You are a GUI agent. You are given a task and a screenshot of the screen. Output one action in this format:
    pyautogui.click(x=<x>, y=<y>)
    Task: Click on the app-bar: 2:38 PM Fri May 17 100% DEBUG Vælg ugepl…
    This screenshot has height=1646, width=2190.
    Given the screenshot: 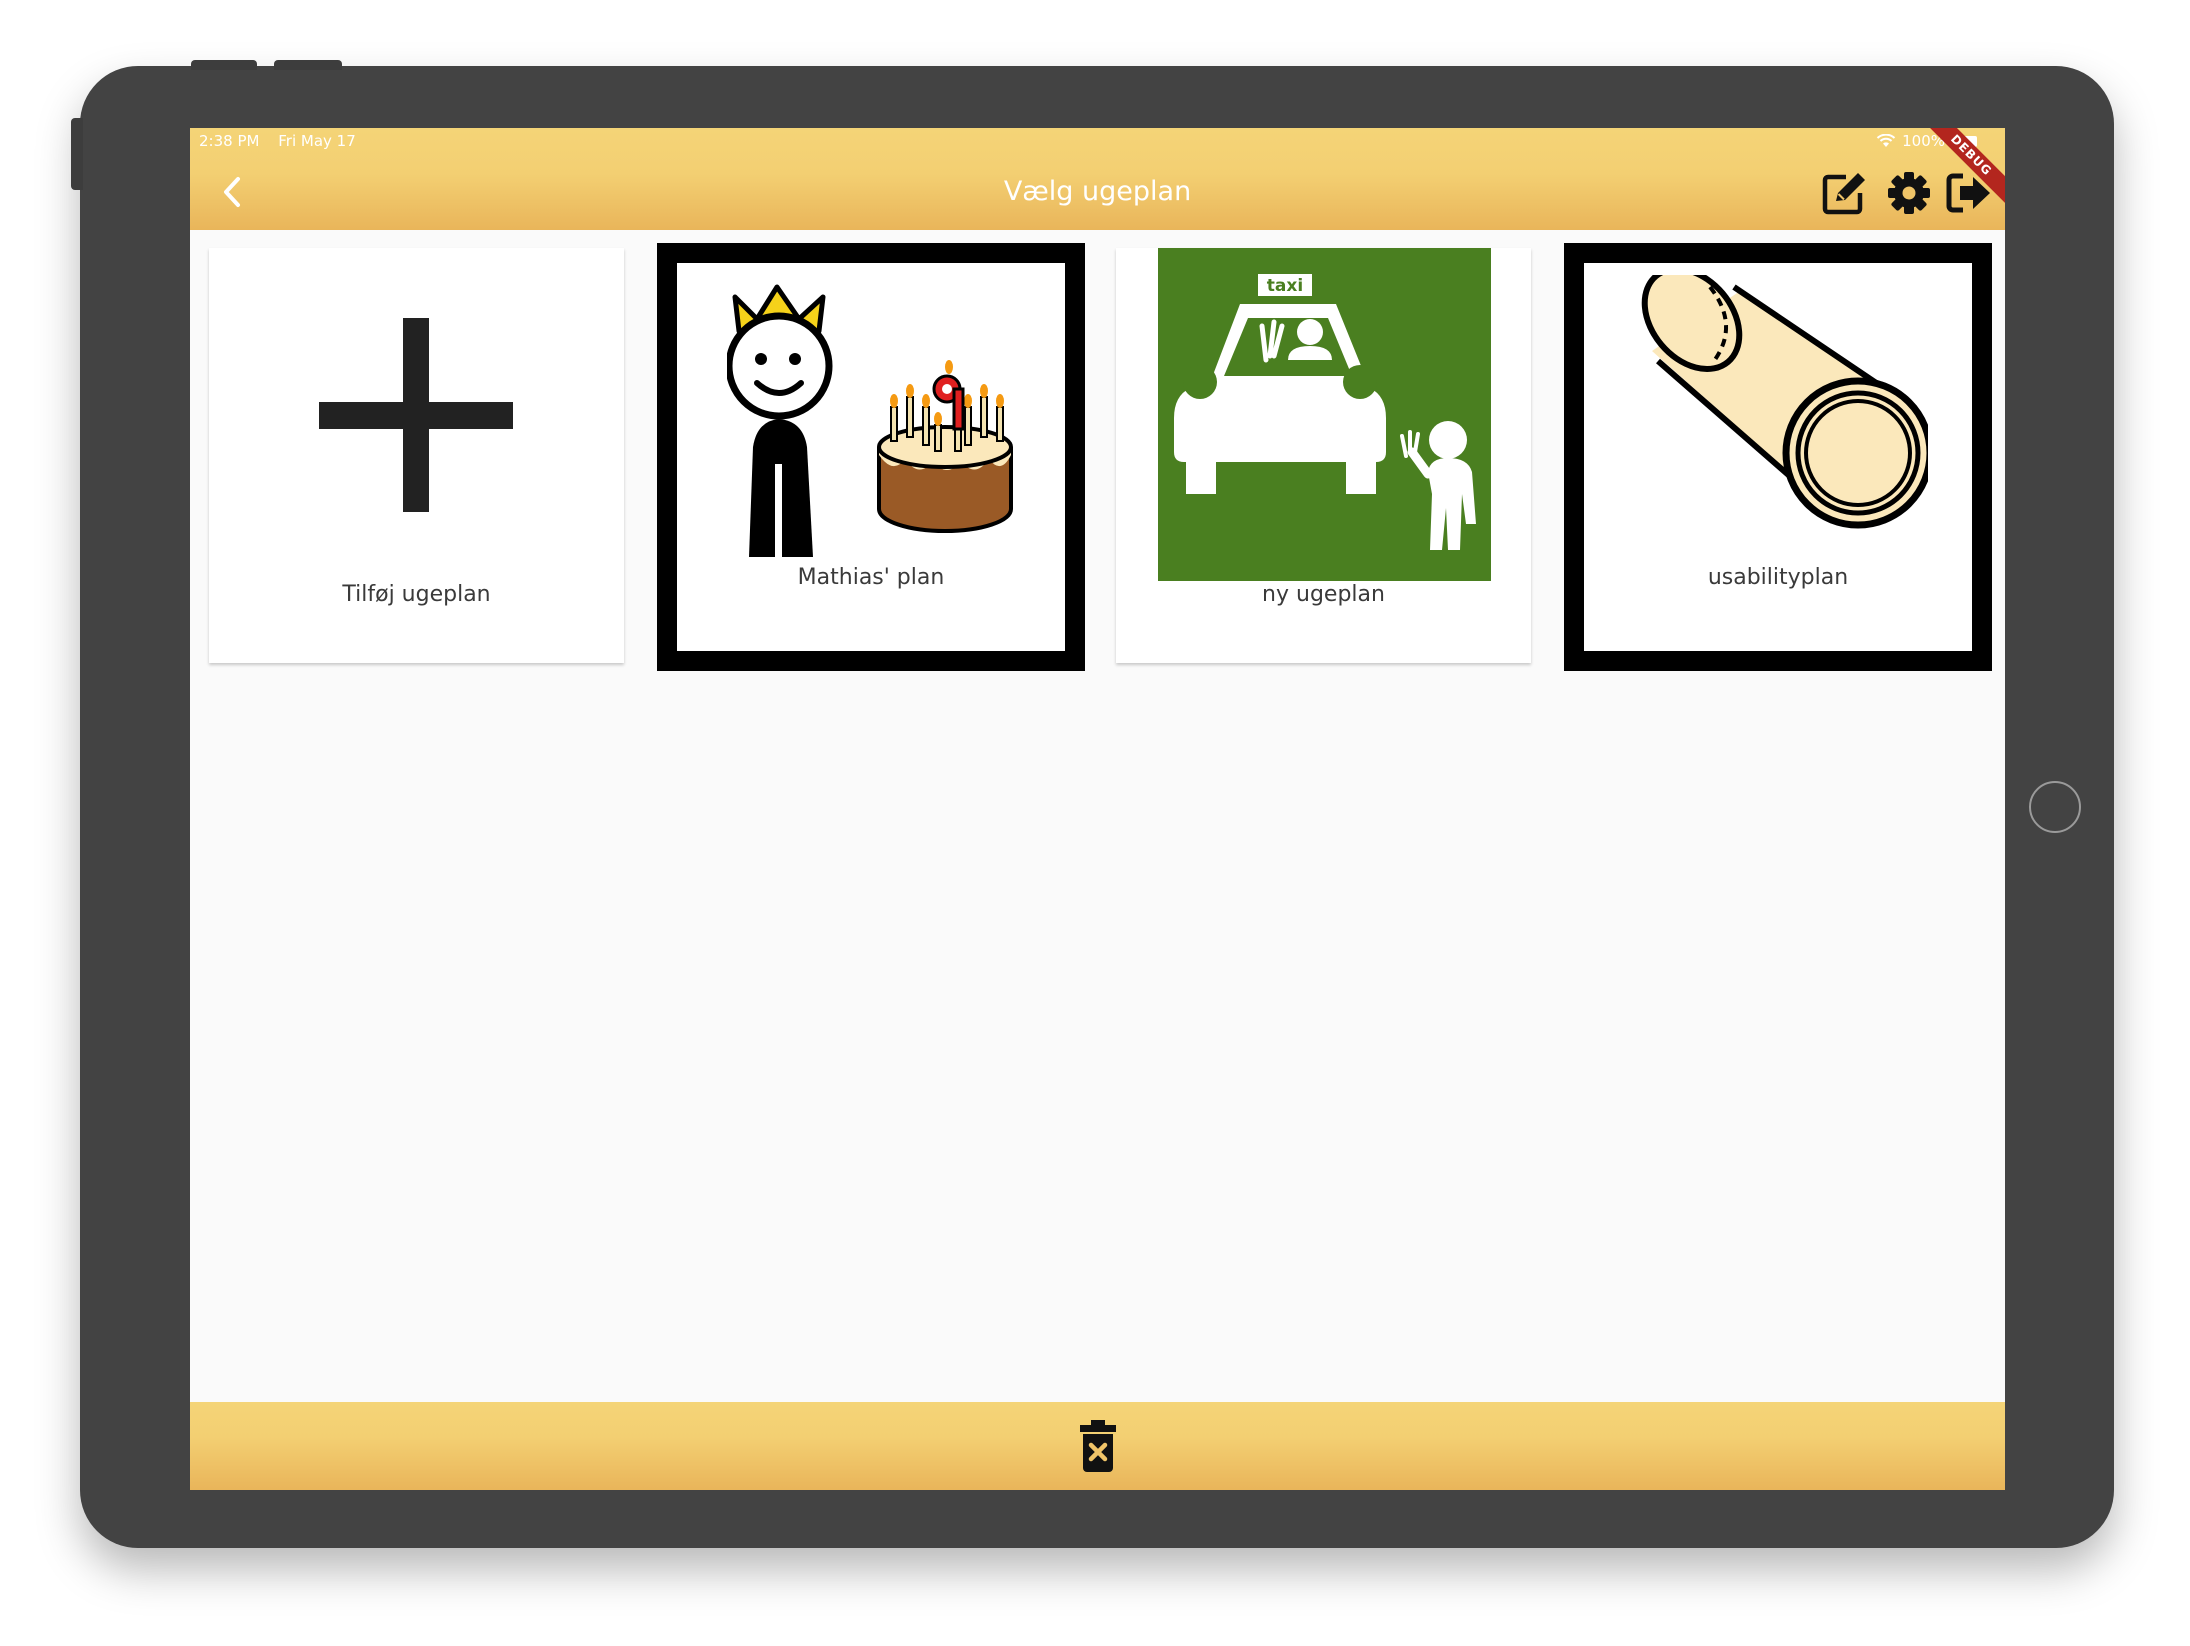 What is the action you would take?
    pyautogui.click(x=1097, y=179)
    